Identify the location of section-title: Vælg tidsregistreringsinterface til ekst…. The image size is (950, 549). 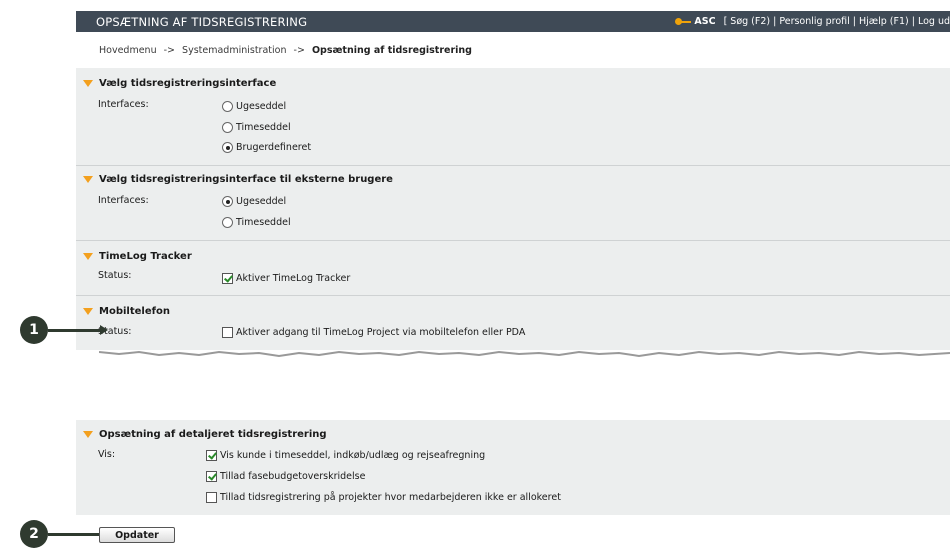
(246, 179).